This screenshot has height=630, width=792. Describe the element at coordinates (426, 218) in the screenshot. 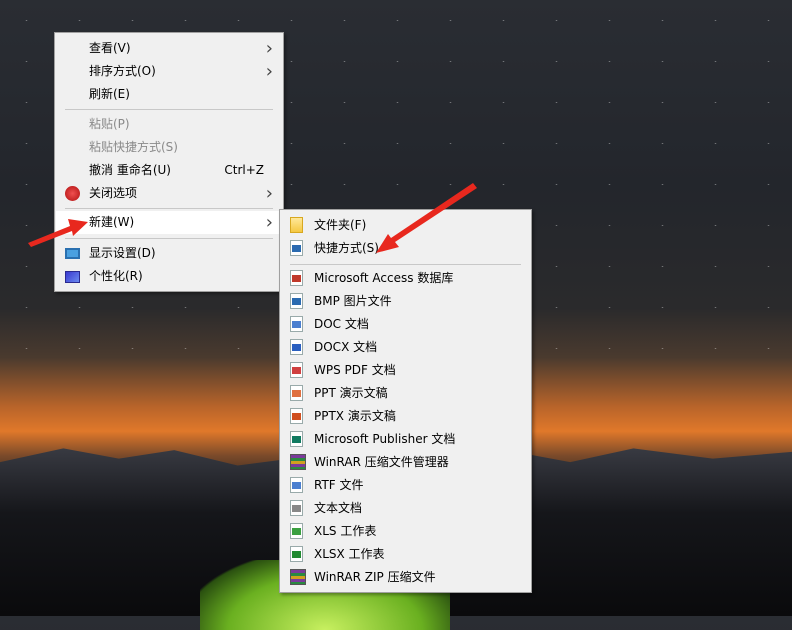

I see `arrow-to-shortcut` at that location.